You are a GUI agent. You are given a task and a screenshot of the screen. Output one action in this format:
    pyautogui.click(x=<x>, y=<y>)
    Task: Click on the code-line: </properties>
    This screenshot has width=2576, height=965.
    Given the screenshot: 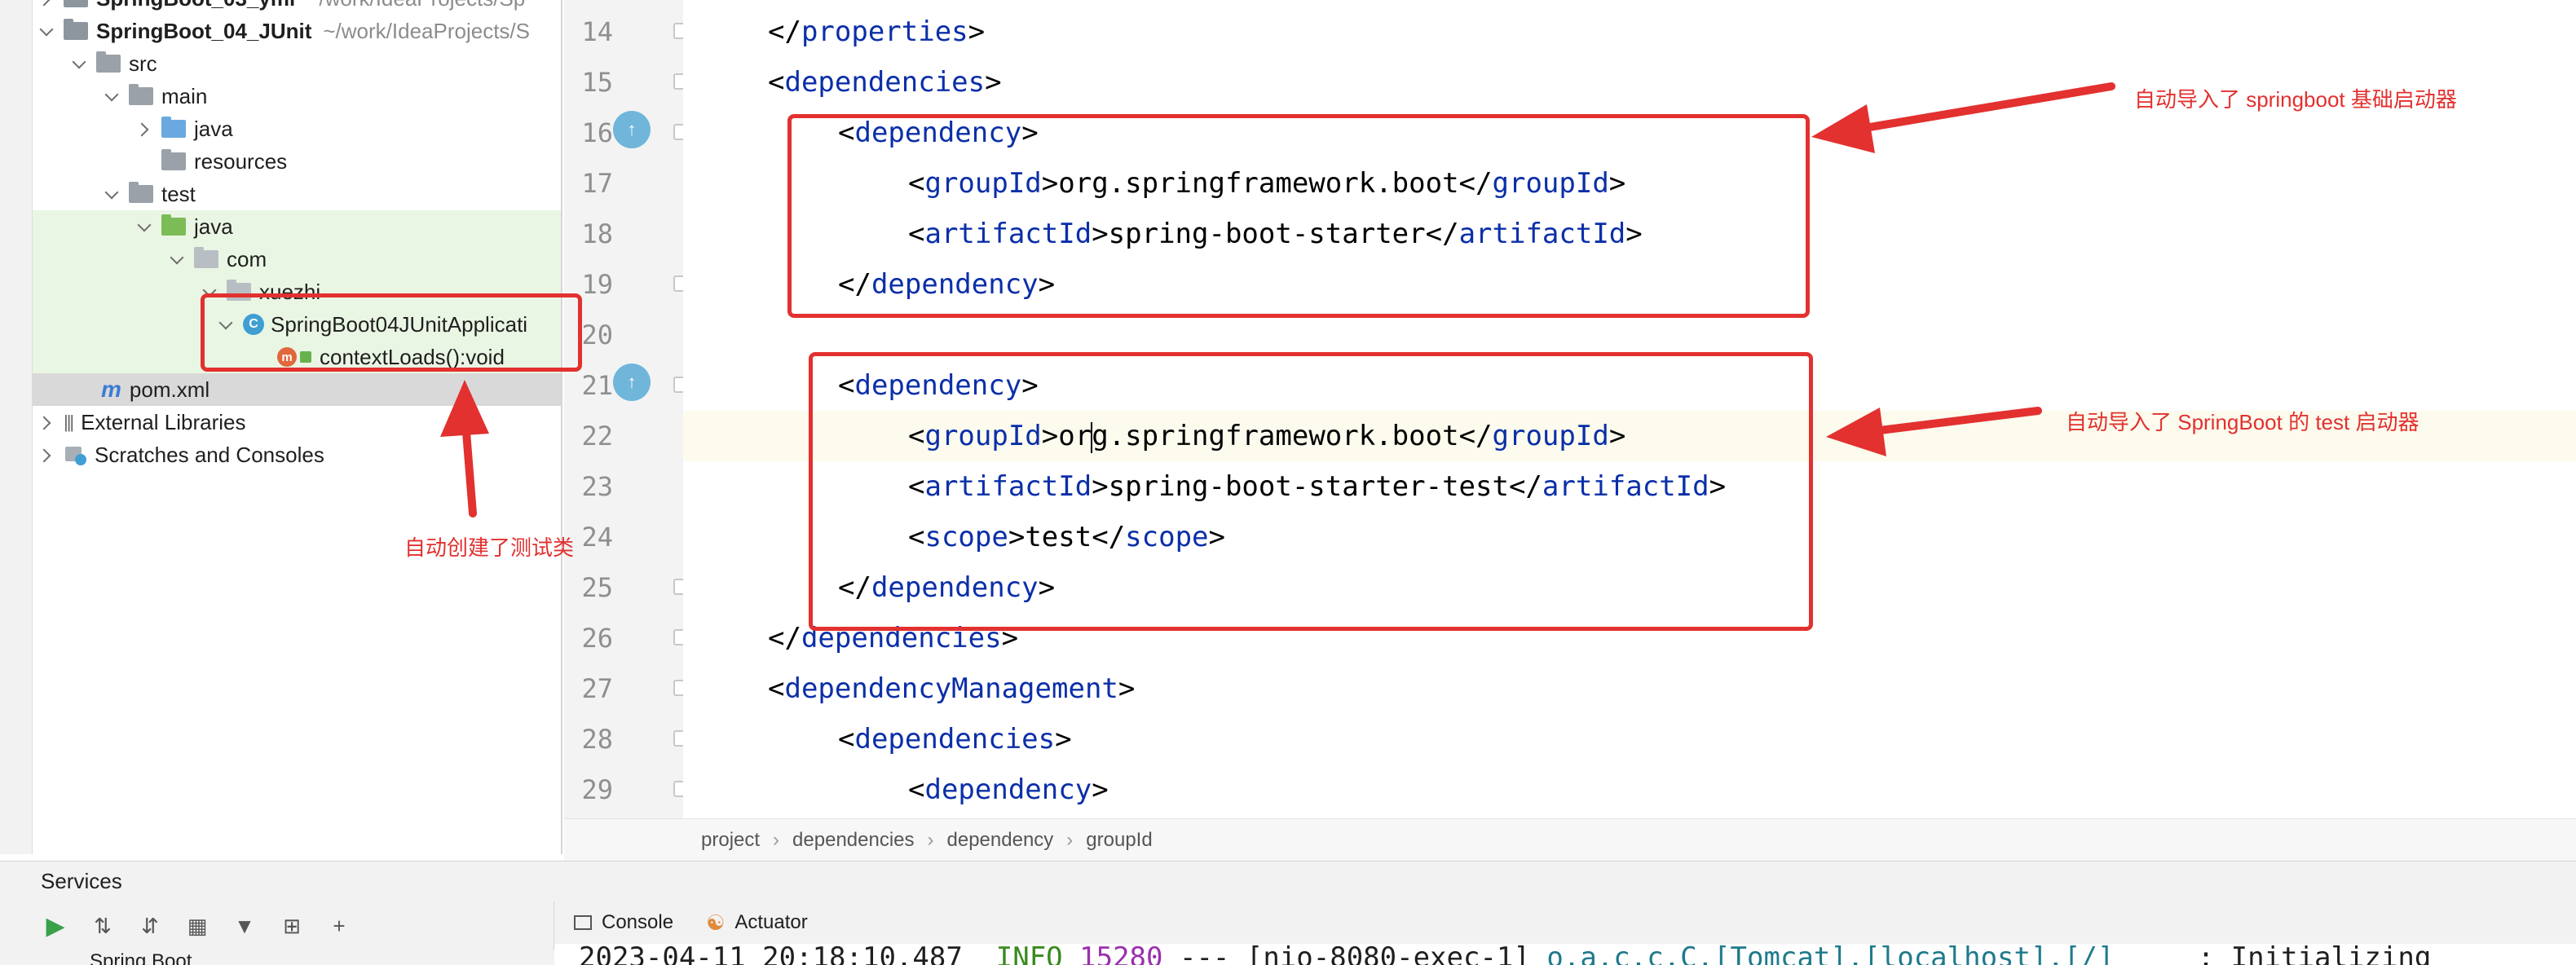 What is the action you would take?
    pyautogui.click(x=876, y=32)
    